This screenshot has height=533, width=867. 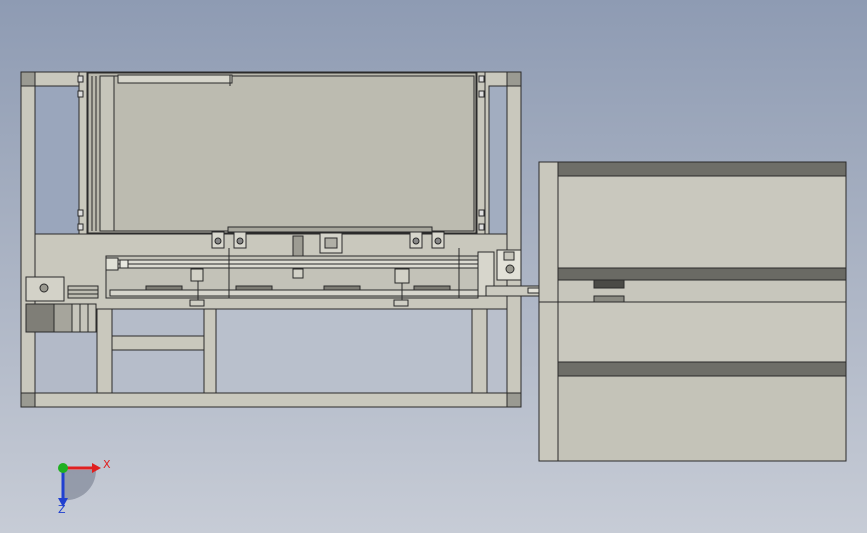 I want to click on coupling, so click(x=83, y=292).